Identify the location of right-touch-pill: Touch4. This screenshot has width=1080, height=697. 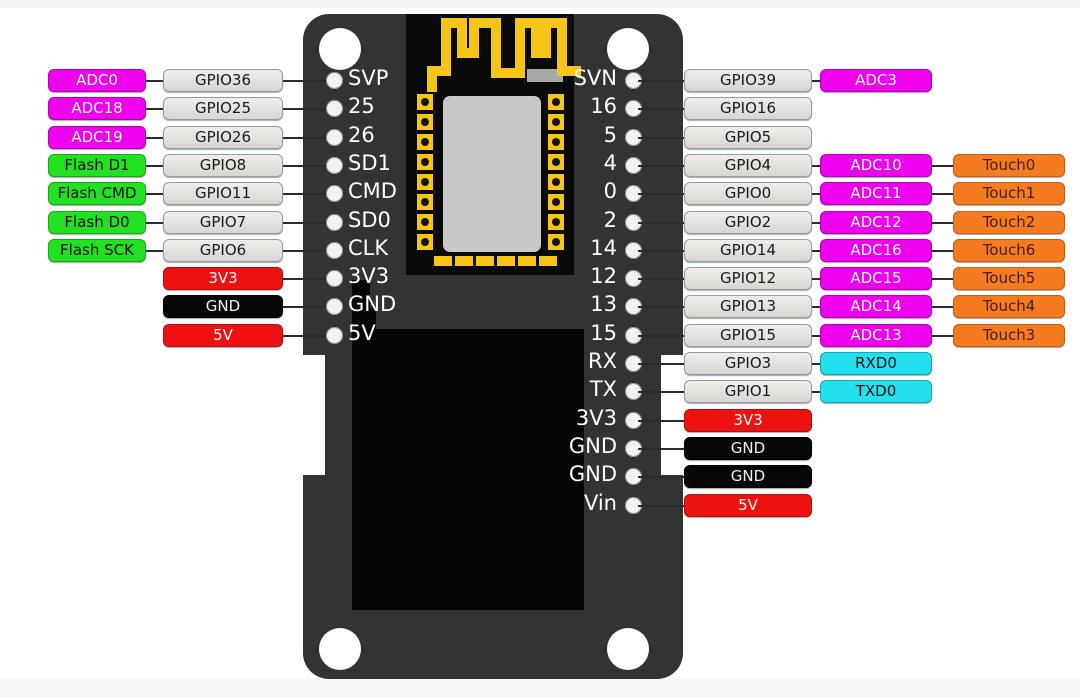
(1009, 306).